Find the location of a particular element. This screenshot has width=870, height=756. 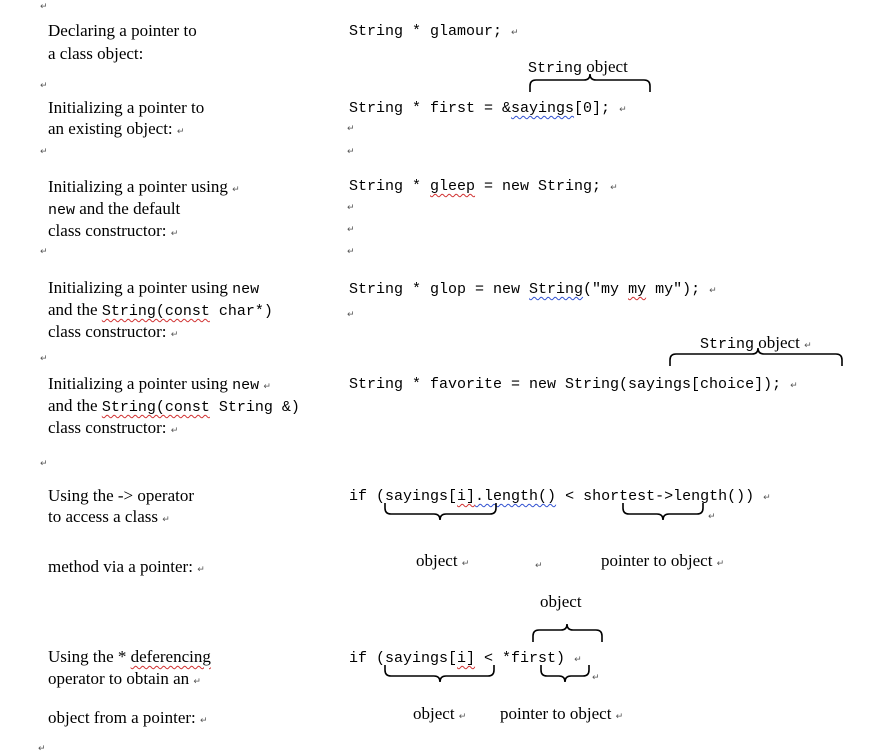

brace-pointer-deref is located at coordinates (565, 674).